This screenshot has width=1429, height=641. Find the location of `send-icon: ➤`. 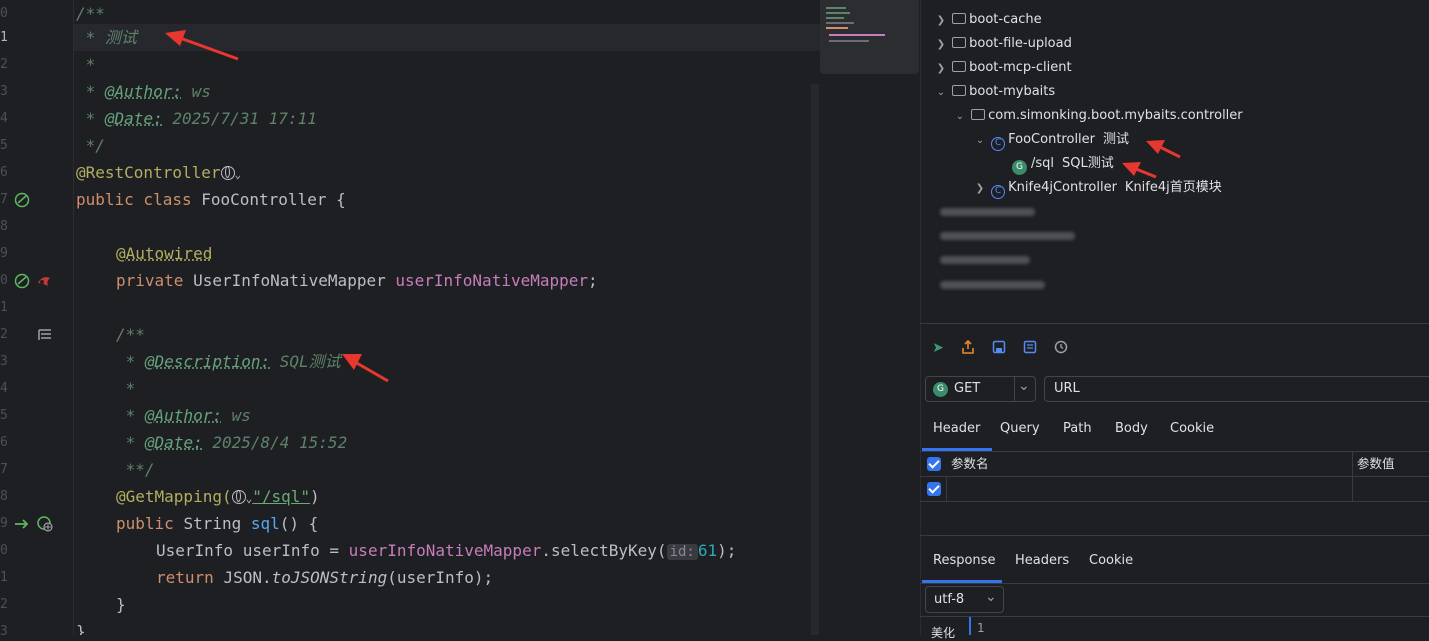

send-icon: ➤ is located at coordinates (938, 348).